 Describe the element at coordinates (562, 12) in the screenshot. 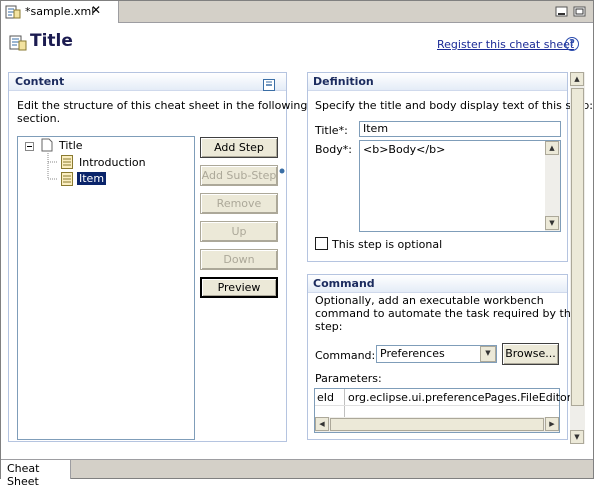

I see `minimize-view-icon` at that location.